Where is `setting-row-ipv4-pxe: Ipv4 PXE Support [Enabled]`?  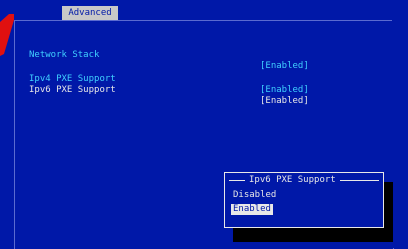
setting-row-ipv4-pxe: Ipv4 PXE Support [Enabled] is located at coordinates (169, 79).